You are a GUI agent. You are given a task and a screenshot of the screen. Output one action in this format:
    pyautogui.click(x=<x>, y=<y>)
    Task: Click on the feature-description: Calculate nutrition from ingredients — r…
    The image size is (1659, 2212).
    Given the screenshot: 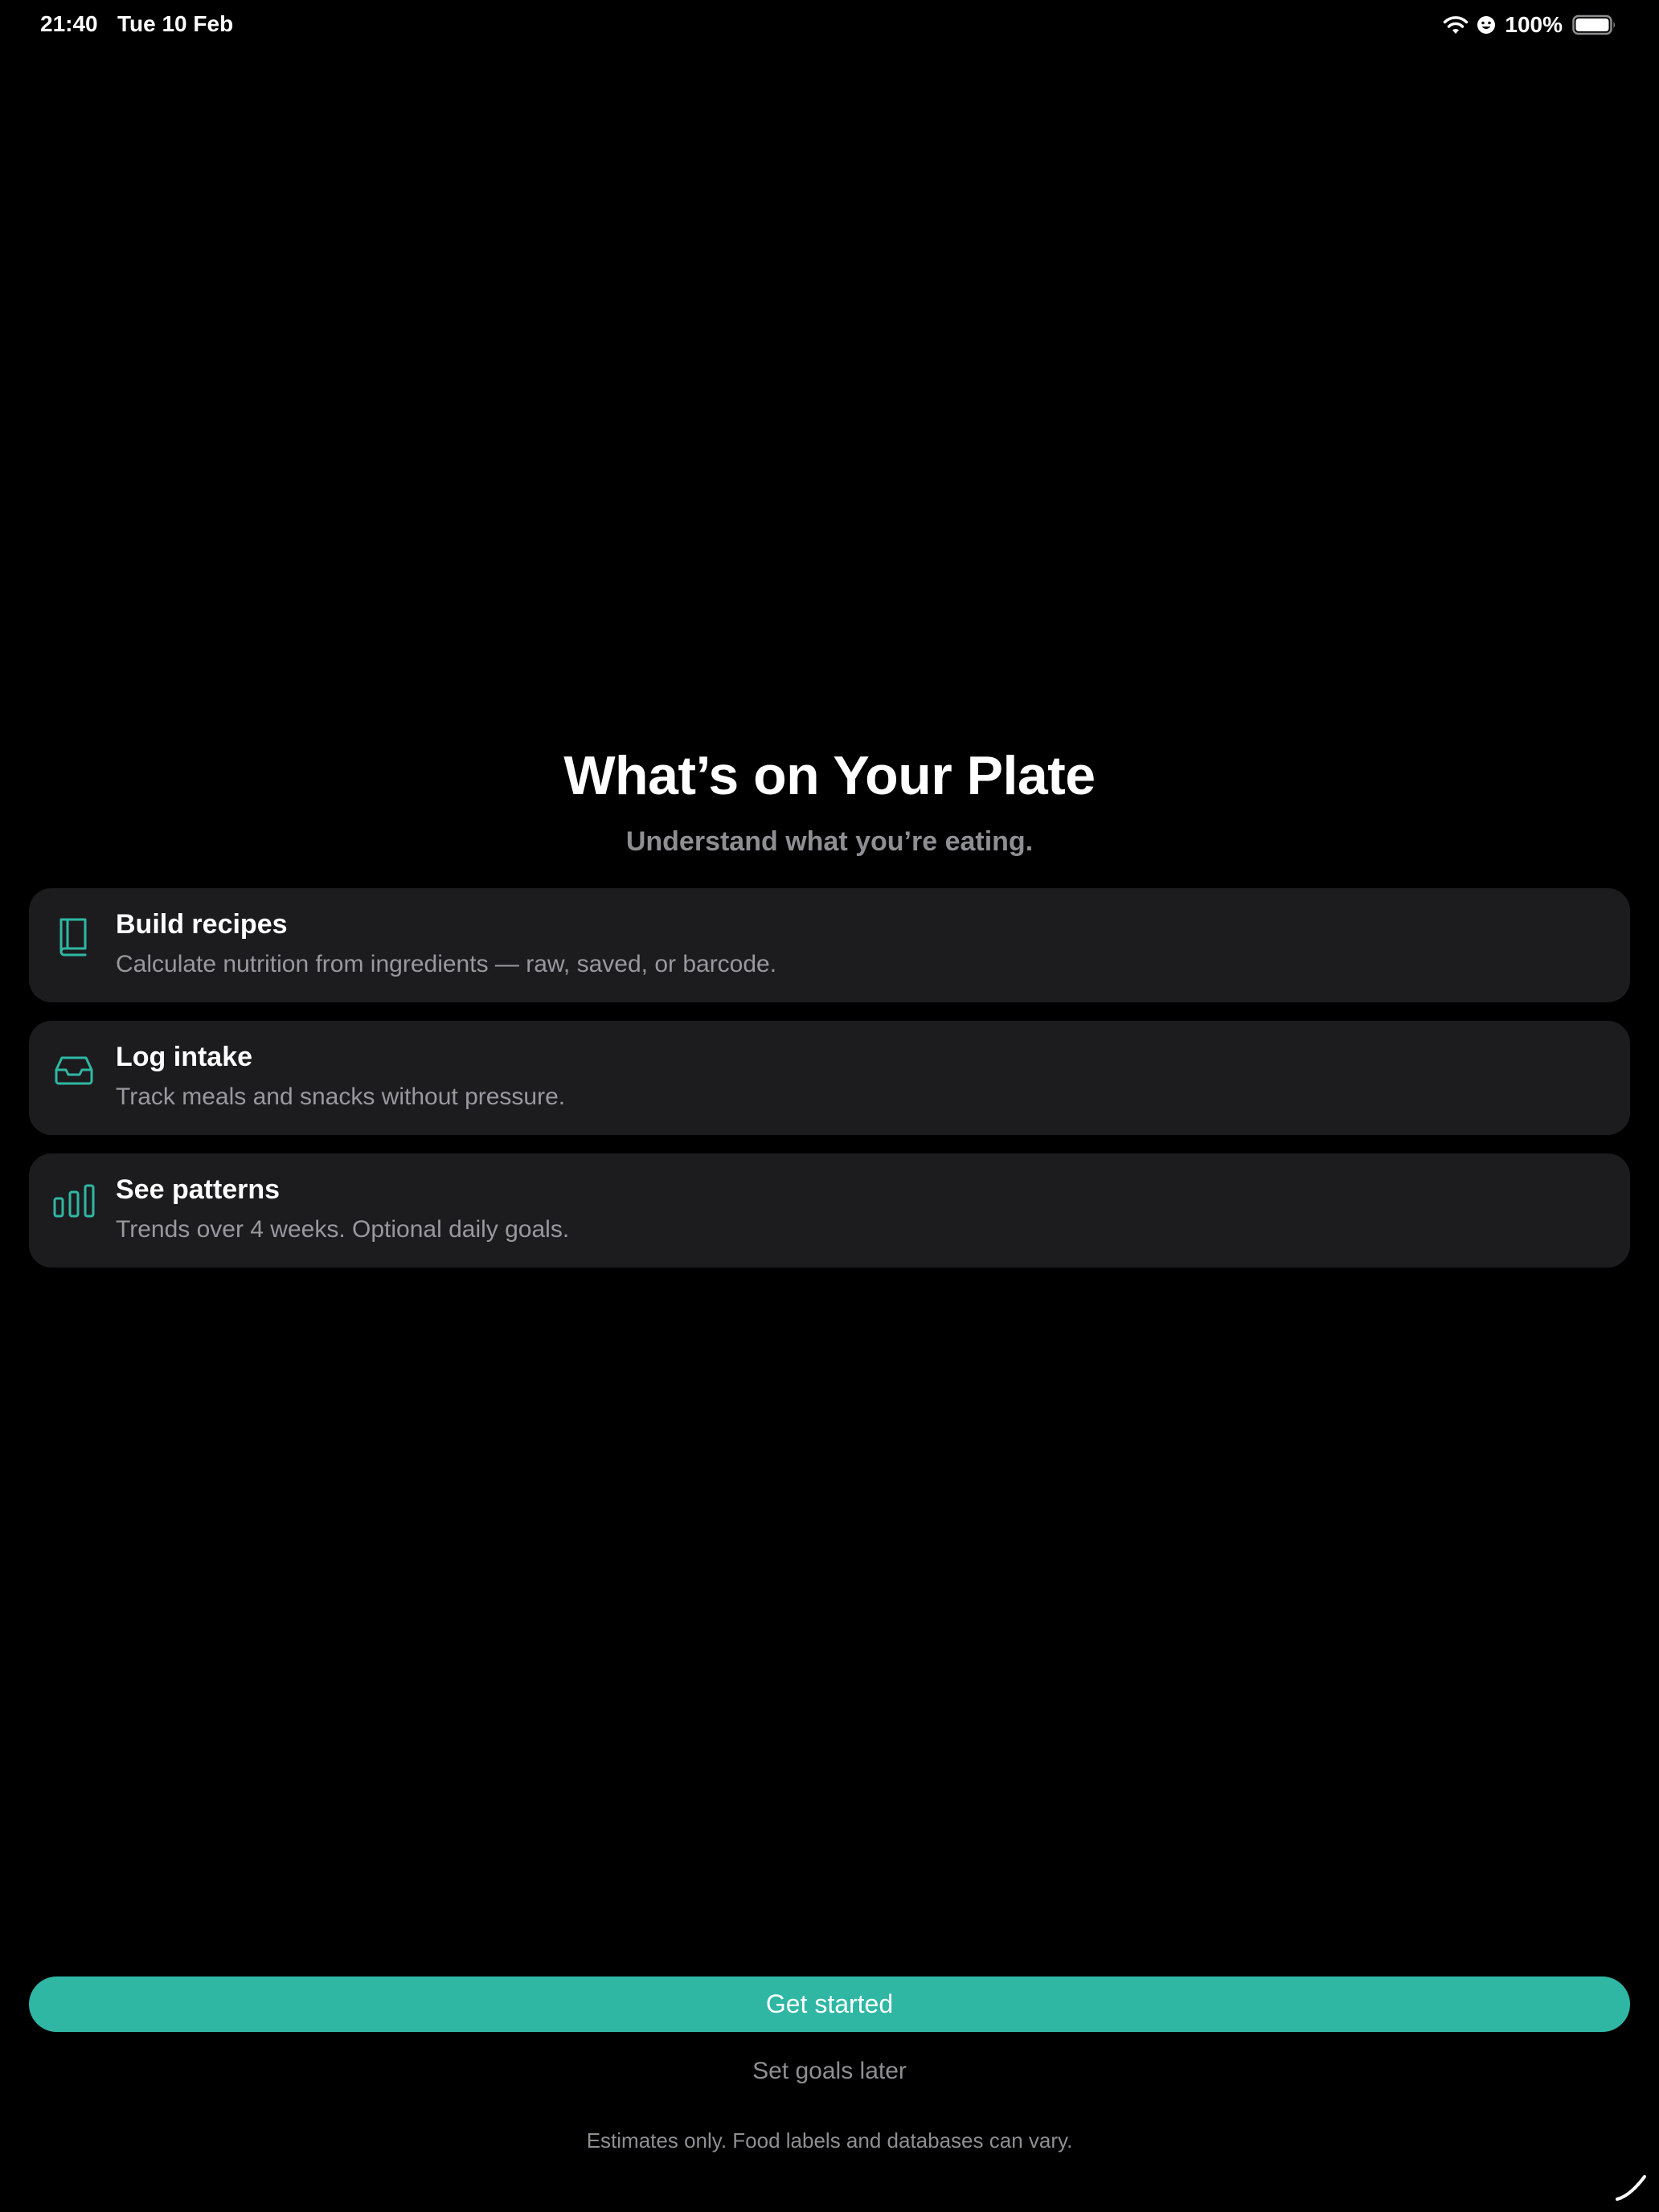 What is the action you would take?
    pyautogui.click(x=446, y=964)
    